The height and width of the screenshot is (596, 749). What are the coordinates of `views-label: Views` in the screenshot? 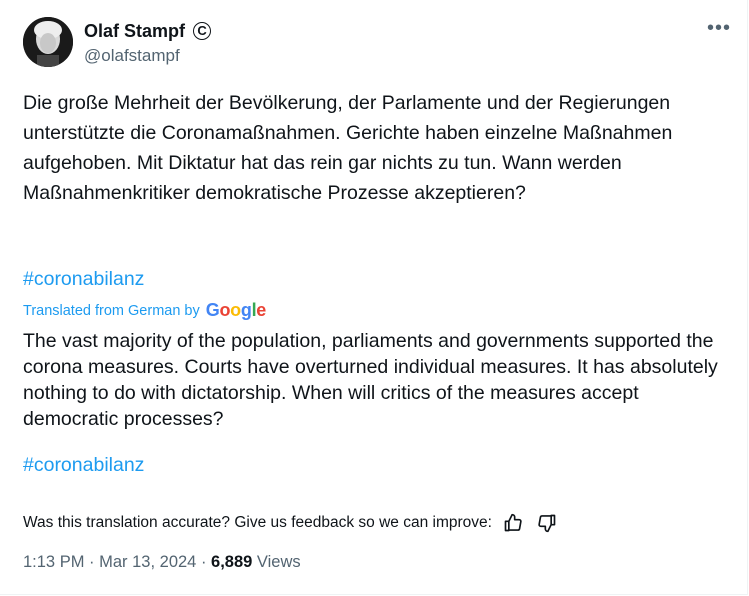 It's located at (276, 562).